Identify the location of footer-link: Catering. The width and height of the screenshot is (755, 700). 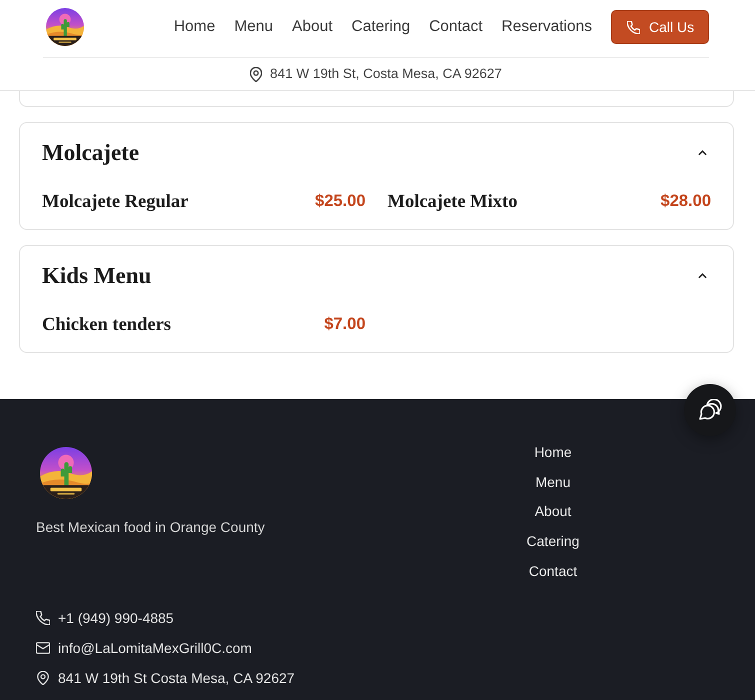
(553, 541).